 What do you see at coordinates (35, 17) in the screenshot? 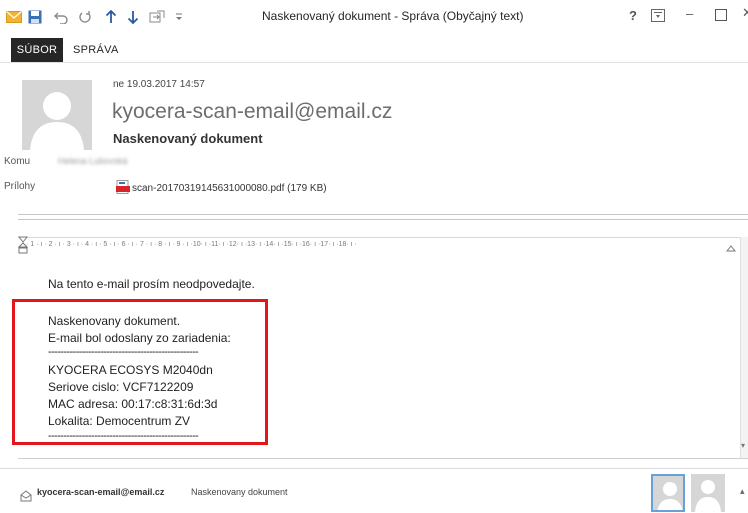
I see `save-icon` at bounding box center [35, 17].